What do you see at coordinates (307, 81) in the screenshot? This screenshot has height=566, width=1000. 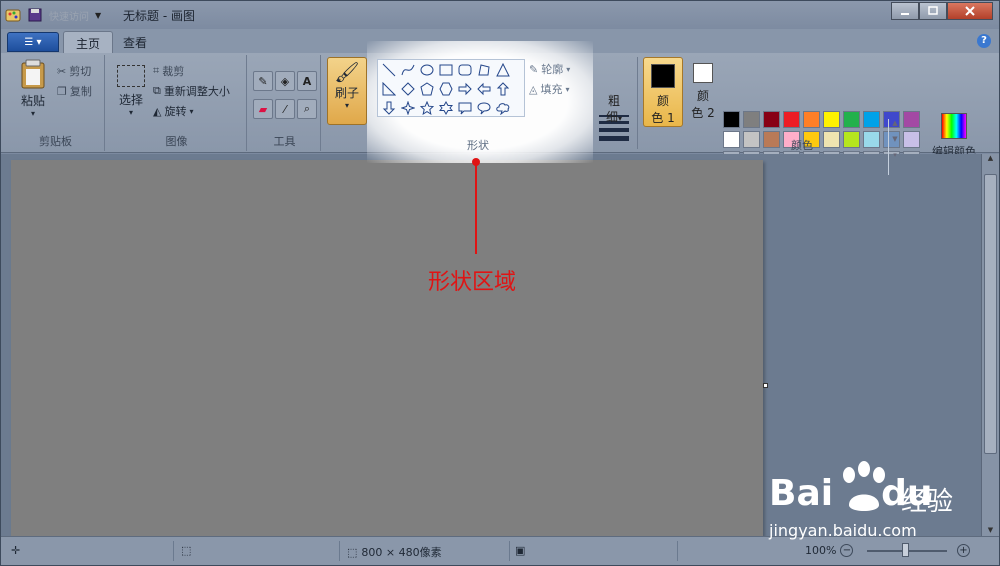 I see `text-tool: A` at bounding box center [307, 81].